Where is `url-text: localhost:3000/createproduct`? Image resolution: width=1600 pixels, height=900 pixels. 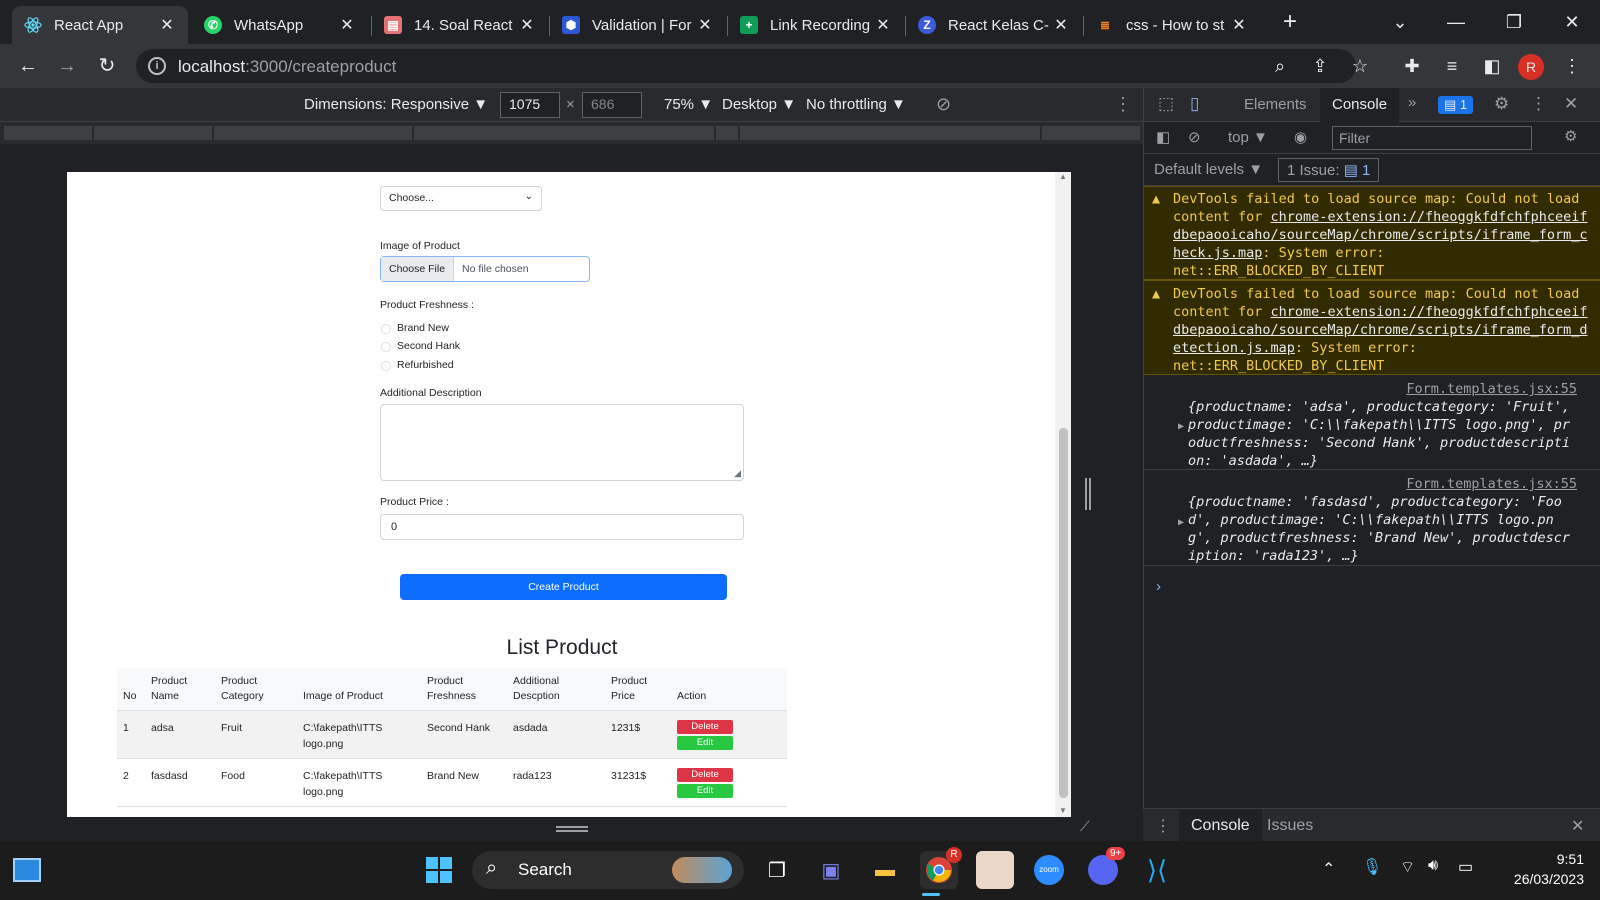
url-text: localhost:3000/createproduct is located at coordinates (287, 67).